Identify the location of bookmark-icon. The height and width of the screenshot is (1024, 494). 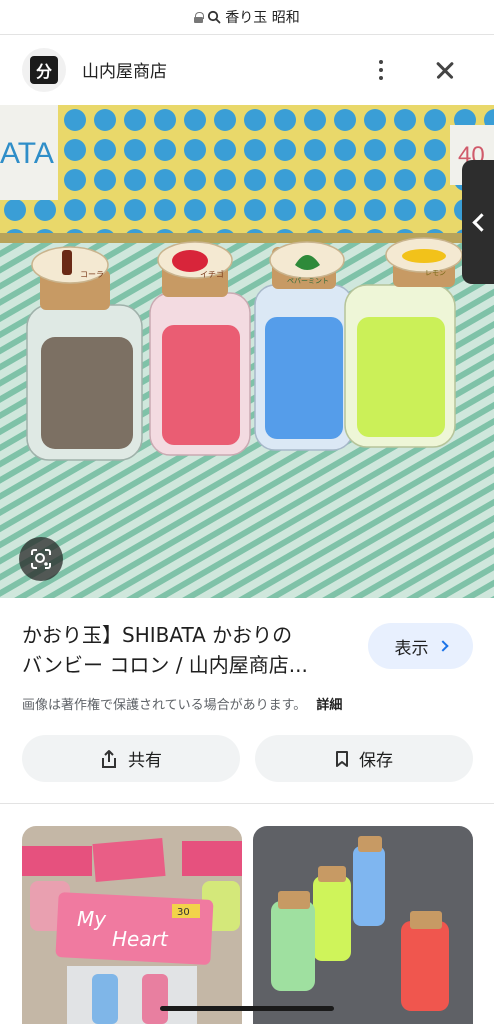
(342, 758).